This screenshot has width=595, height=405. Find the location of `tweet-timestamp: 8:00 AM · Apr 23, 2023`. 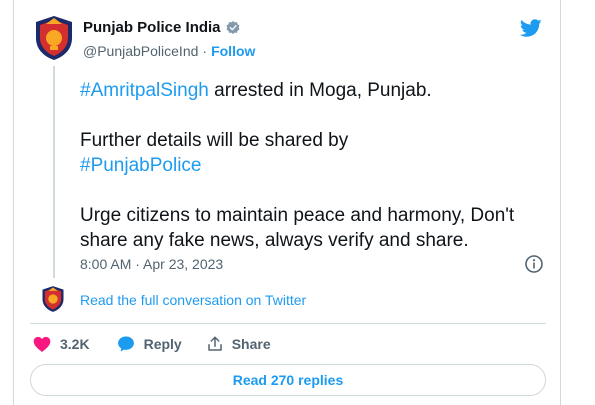

tweet-timestamp: 8:00 AM · Apr 23, 2023 is located at coordinates (151, 264).